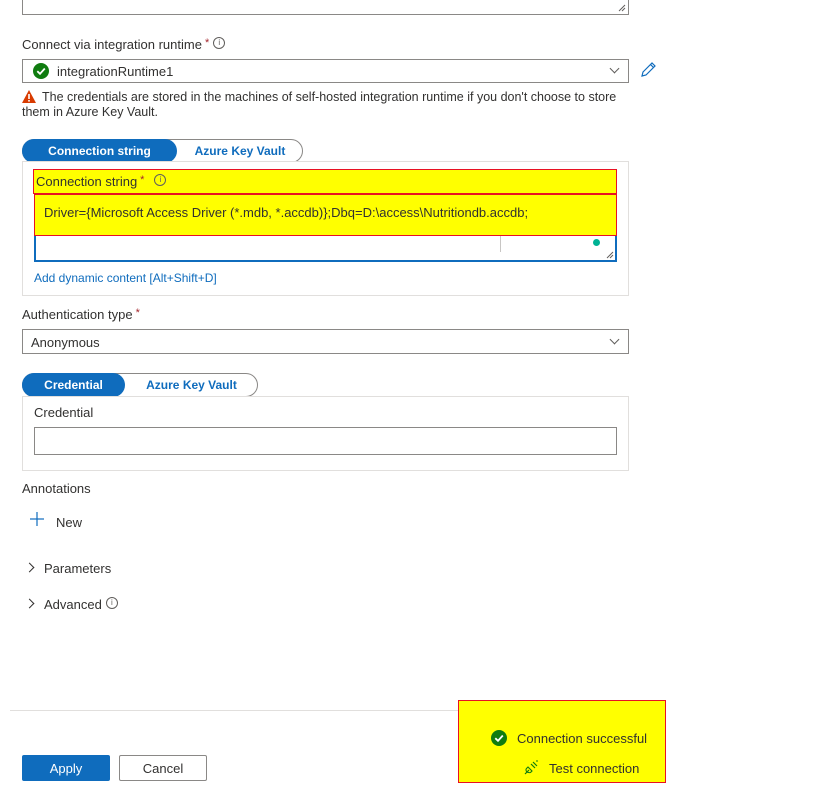 The width and height of the screenshot is (813, 790). I want to click on edit-pencil-icon, so click(648, 70).